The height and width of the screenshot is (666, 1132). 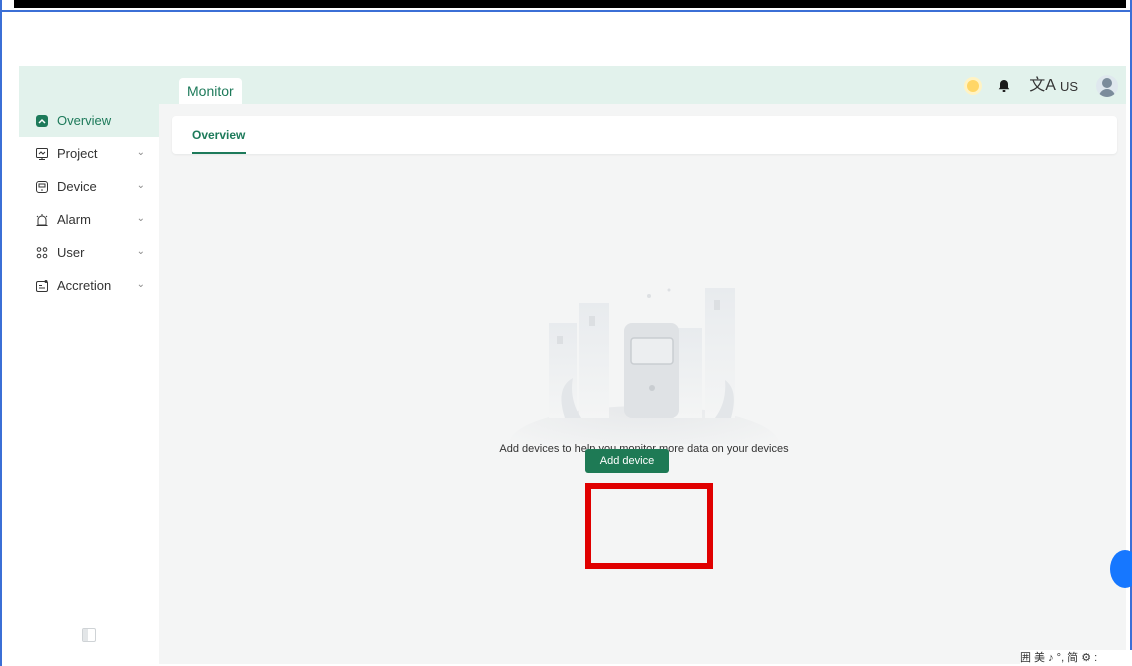 I want to click on active-tab-indicator, so click(x=219, y=153).